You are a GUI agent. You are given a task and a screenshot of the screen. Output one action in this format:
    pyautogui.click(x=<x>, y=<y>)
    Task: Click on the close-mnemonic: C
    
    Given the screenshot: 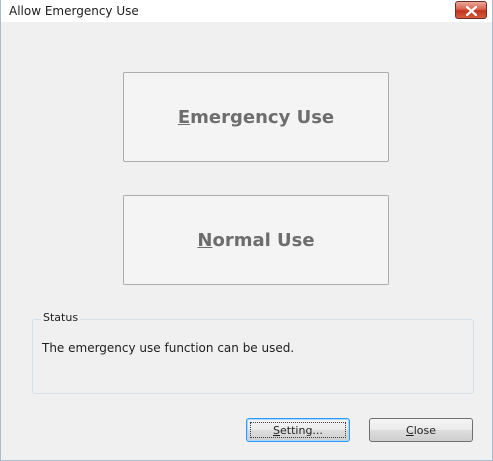 What is the action you would take?
    pyautogui.click(x=410, y=430)
    